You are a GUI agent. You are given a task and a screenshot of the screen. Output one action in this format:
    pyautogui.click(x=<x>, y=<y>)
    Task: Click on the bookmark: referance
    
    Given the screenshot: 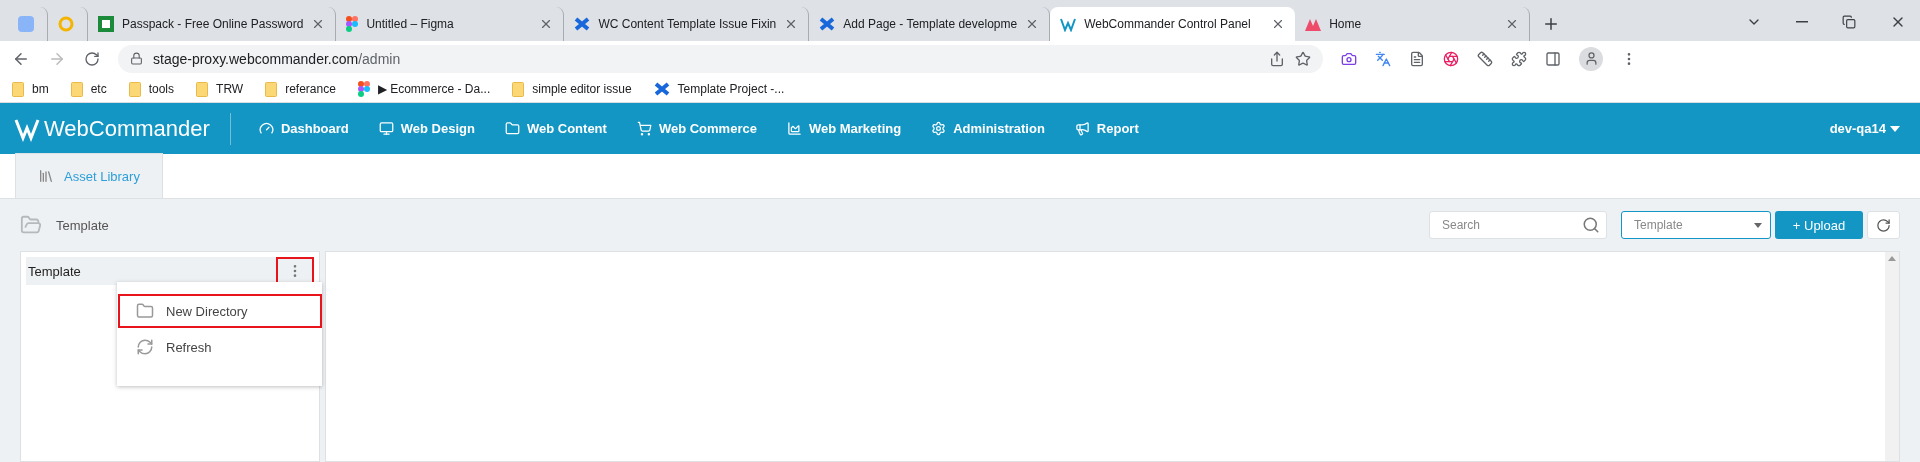 What is the action you would take?
    pyautogui.click(x=300, y=89)
    